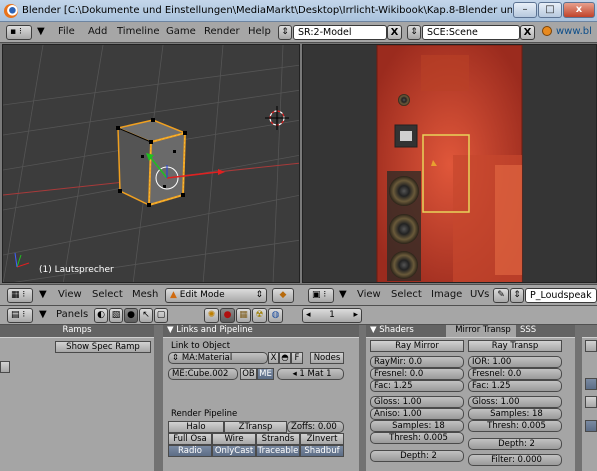  Describe the element at coordinates (261, 331) in the screenshot. I see `links-pipeline-tab: ▼ Links and Pipeline` at that location.